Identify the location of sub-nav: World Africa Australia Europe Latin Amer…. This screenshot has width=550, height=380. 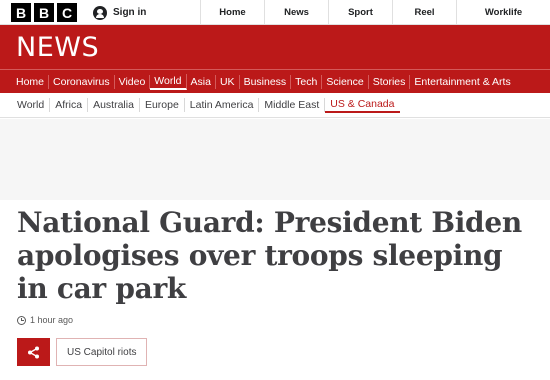
(275, 105).